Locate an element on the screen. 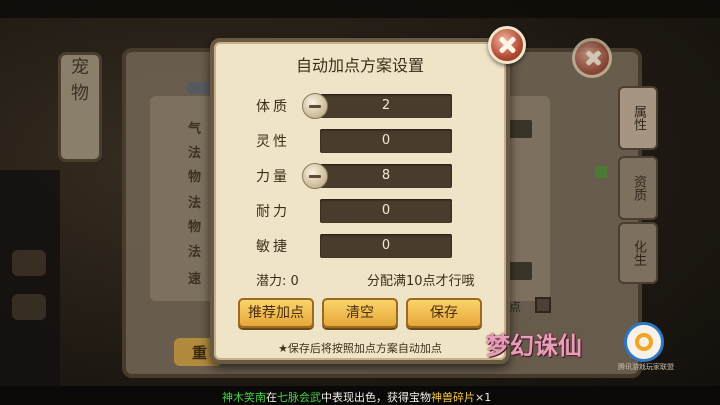  tab-attributes: 属性 is located at coordinates (638, 118).